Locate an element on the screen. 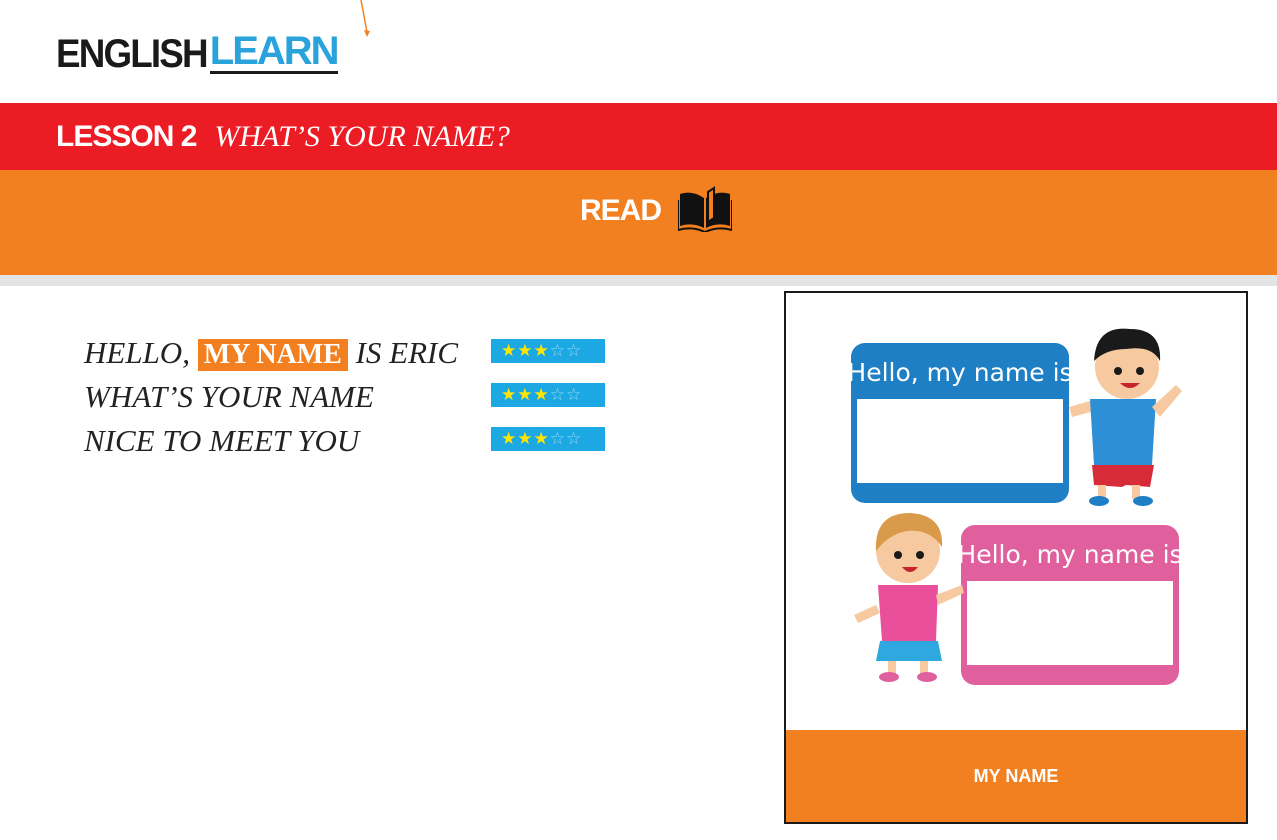 The image size is (1277, 840). card-footer: MY NAME is located at coordinates (1016, 776).